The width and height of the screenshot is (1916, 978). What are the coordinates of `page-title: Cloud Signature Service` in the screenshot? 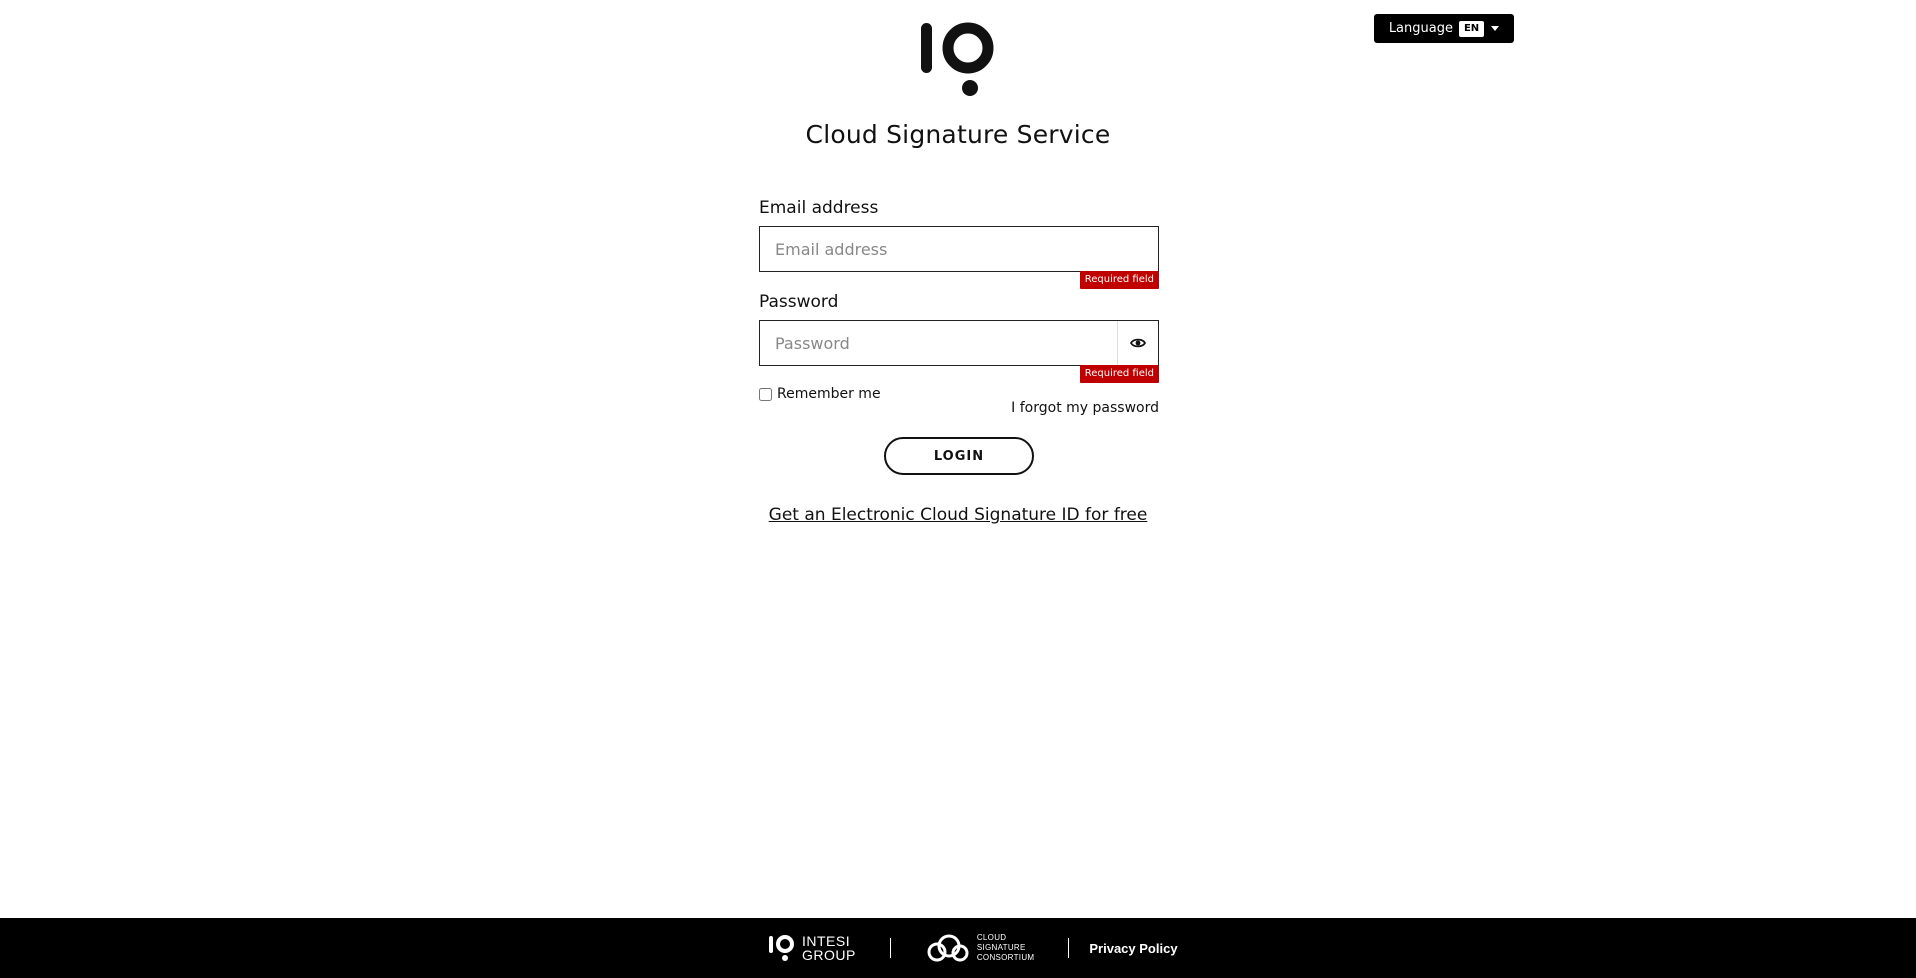 It's located at (958, 134).